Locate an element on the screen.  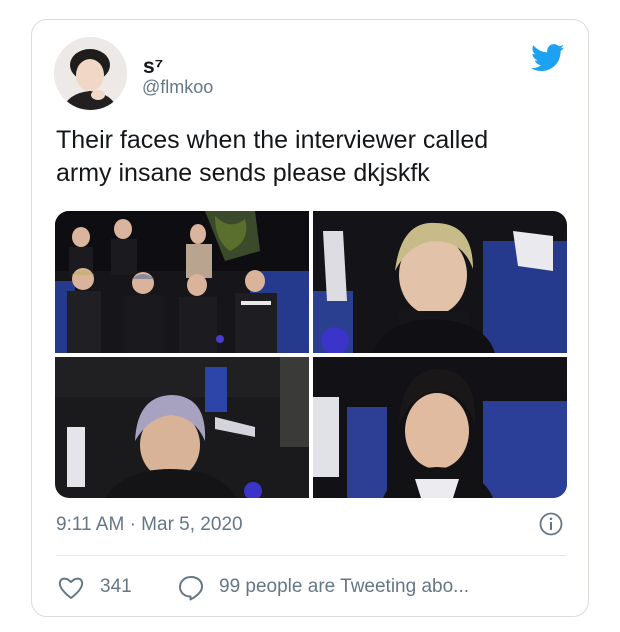
heart-icon is located at coordinates (71, 588).